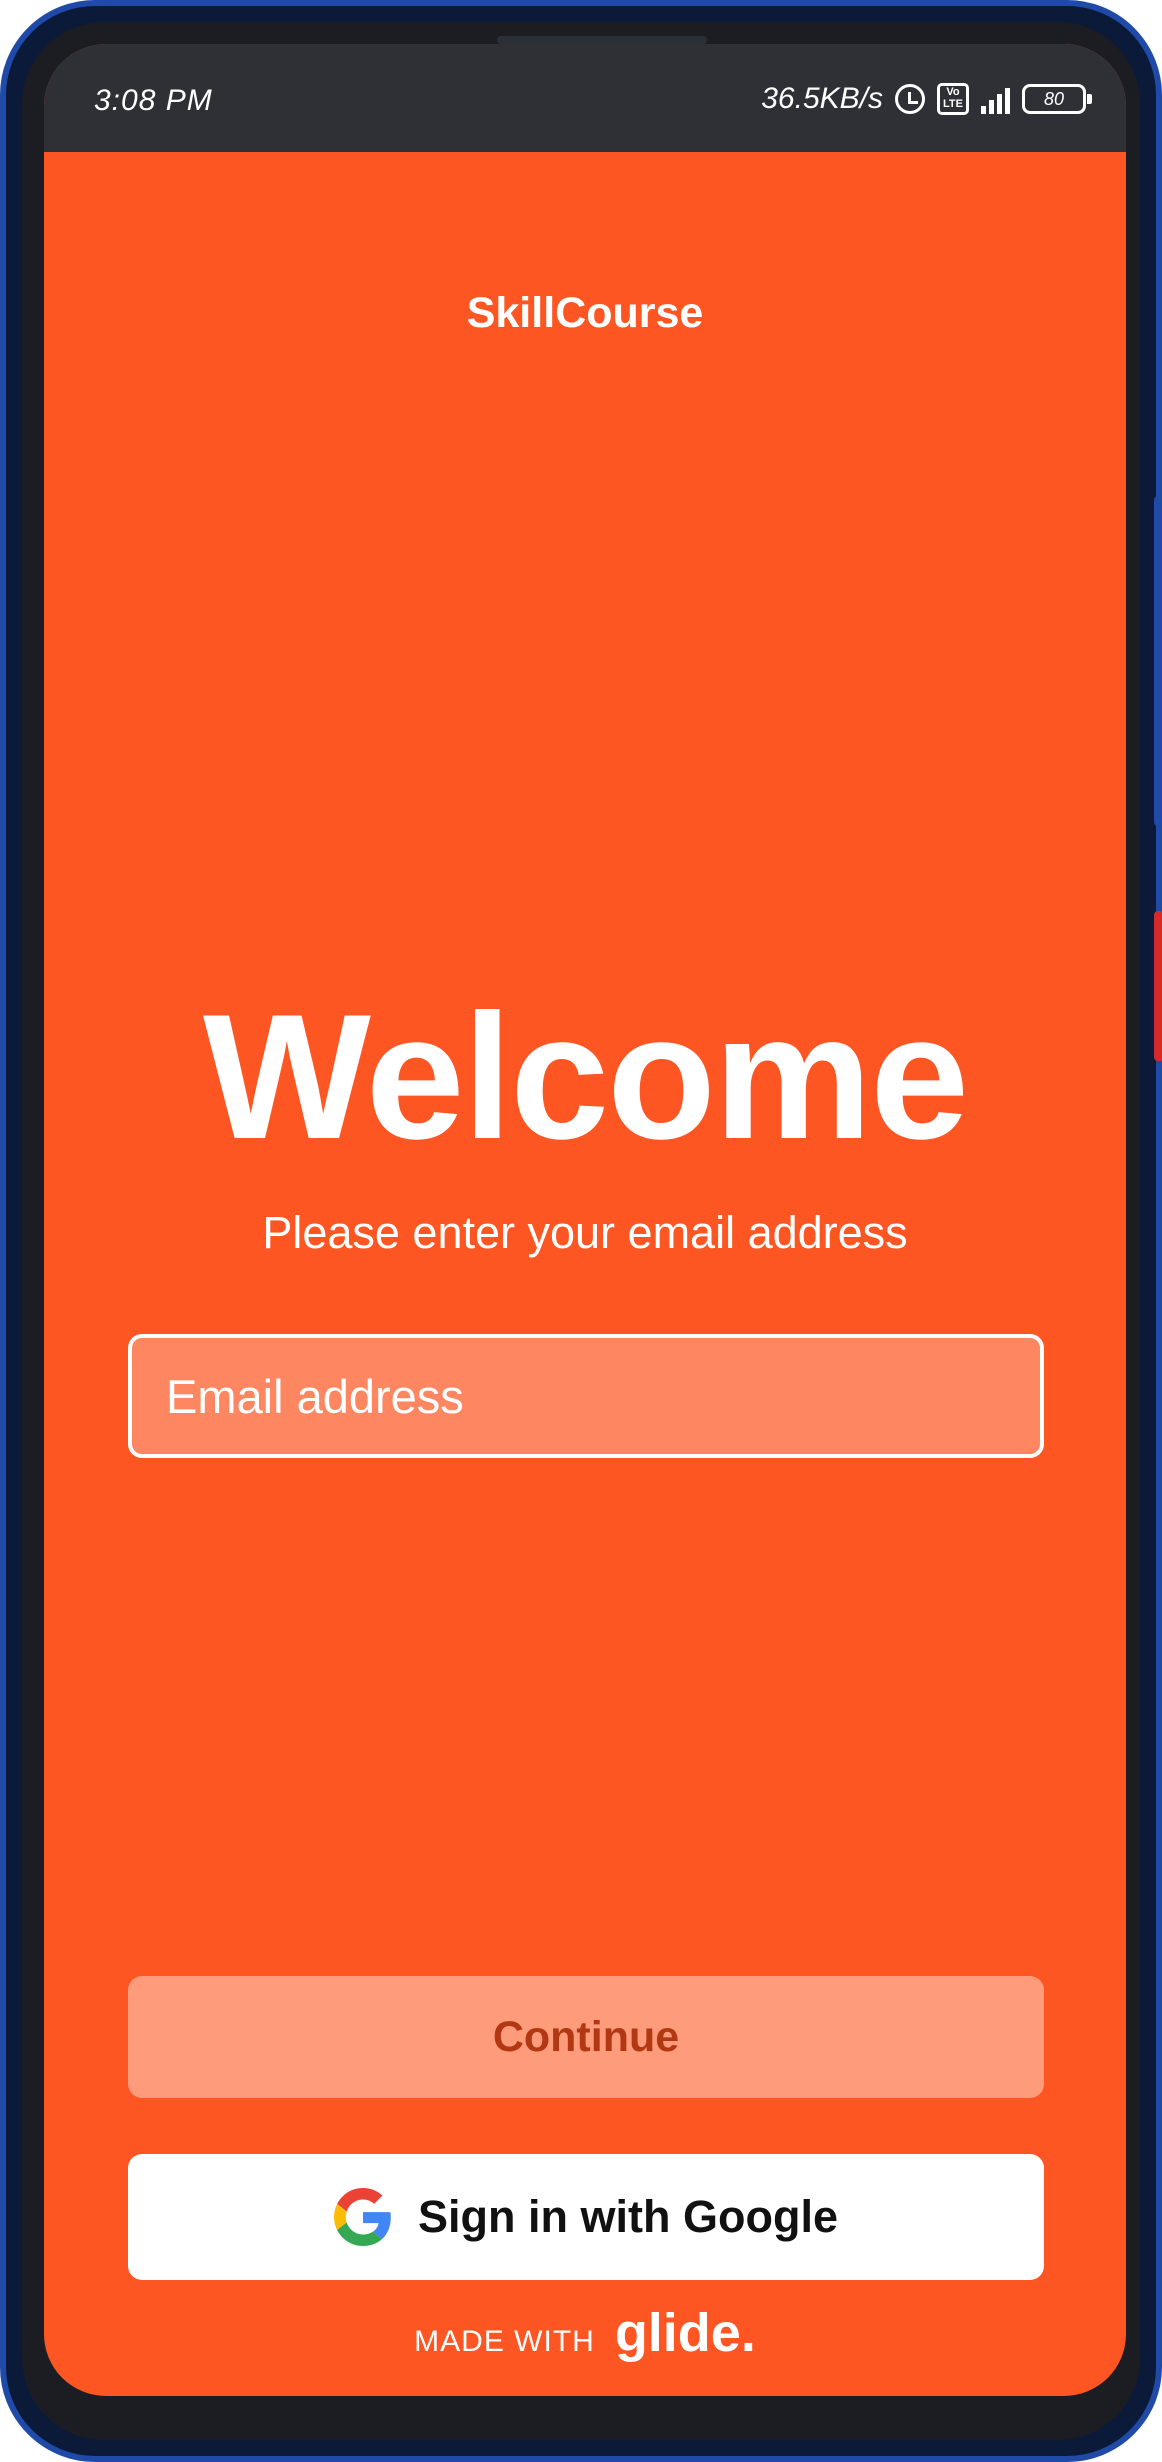 The height and width of the screenshot is (2462, 1162). Describe the element at coordinates (1158, 986) in the screenshot. I see `power-key` at that location.